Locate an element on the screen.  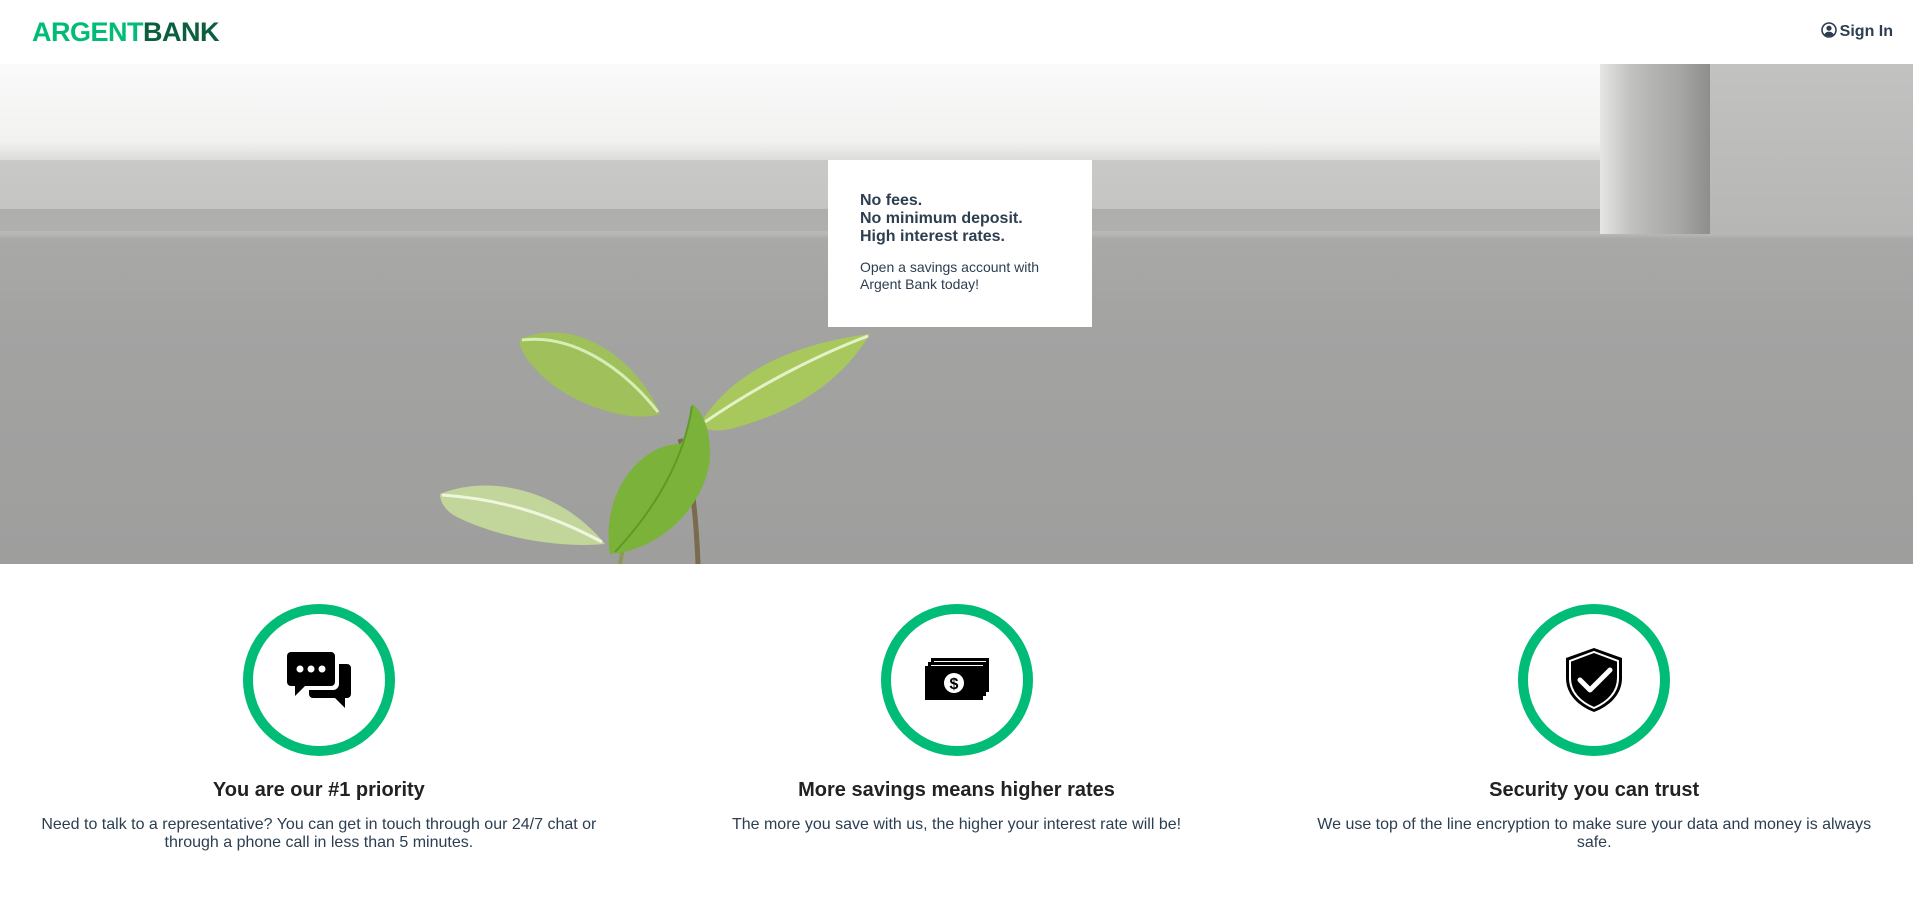
plant-image is located at coordinates (655, 448).